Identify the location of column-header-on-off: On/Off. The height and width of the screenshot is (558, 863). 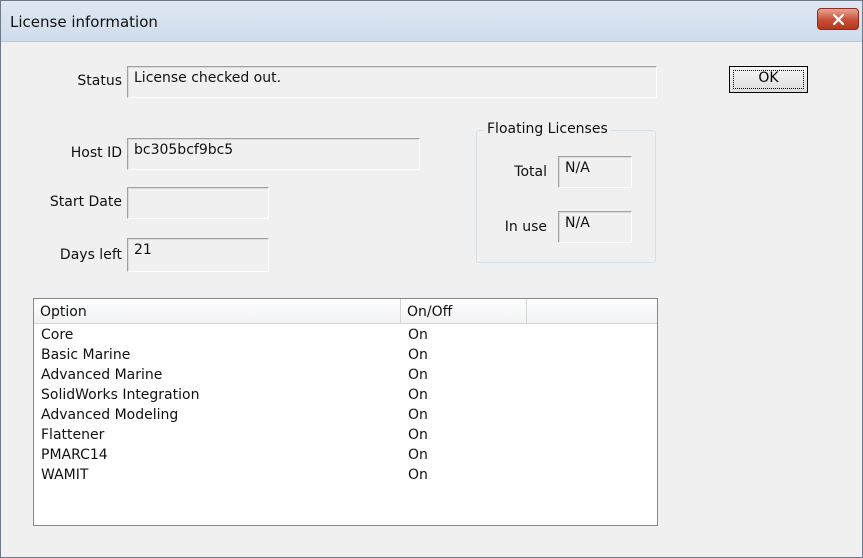
(464, 311).